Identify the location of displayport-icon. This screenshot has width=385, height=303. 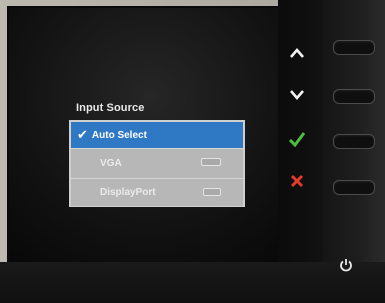
(212, 192).